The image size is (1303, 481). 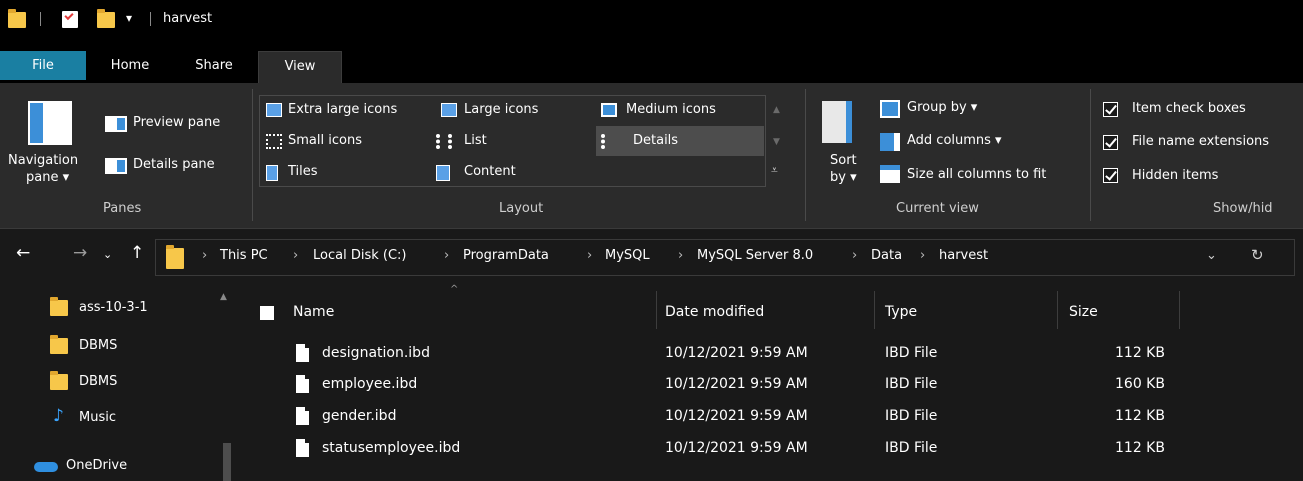 I want to click on tiles-icon, so click(x=272, y=173).